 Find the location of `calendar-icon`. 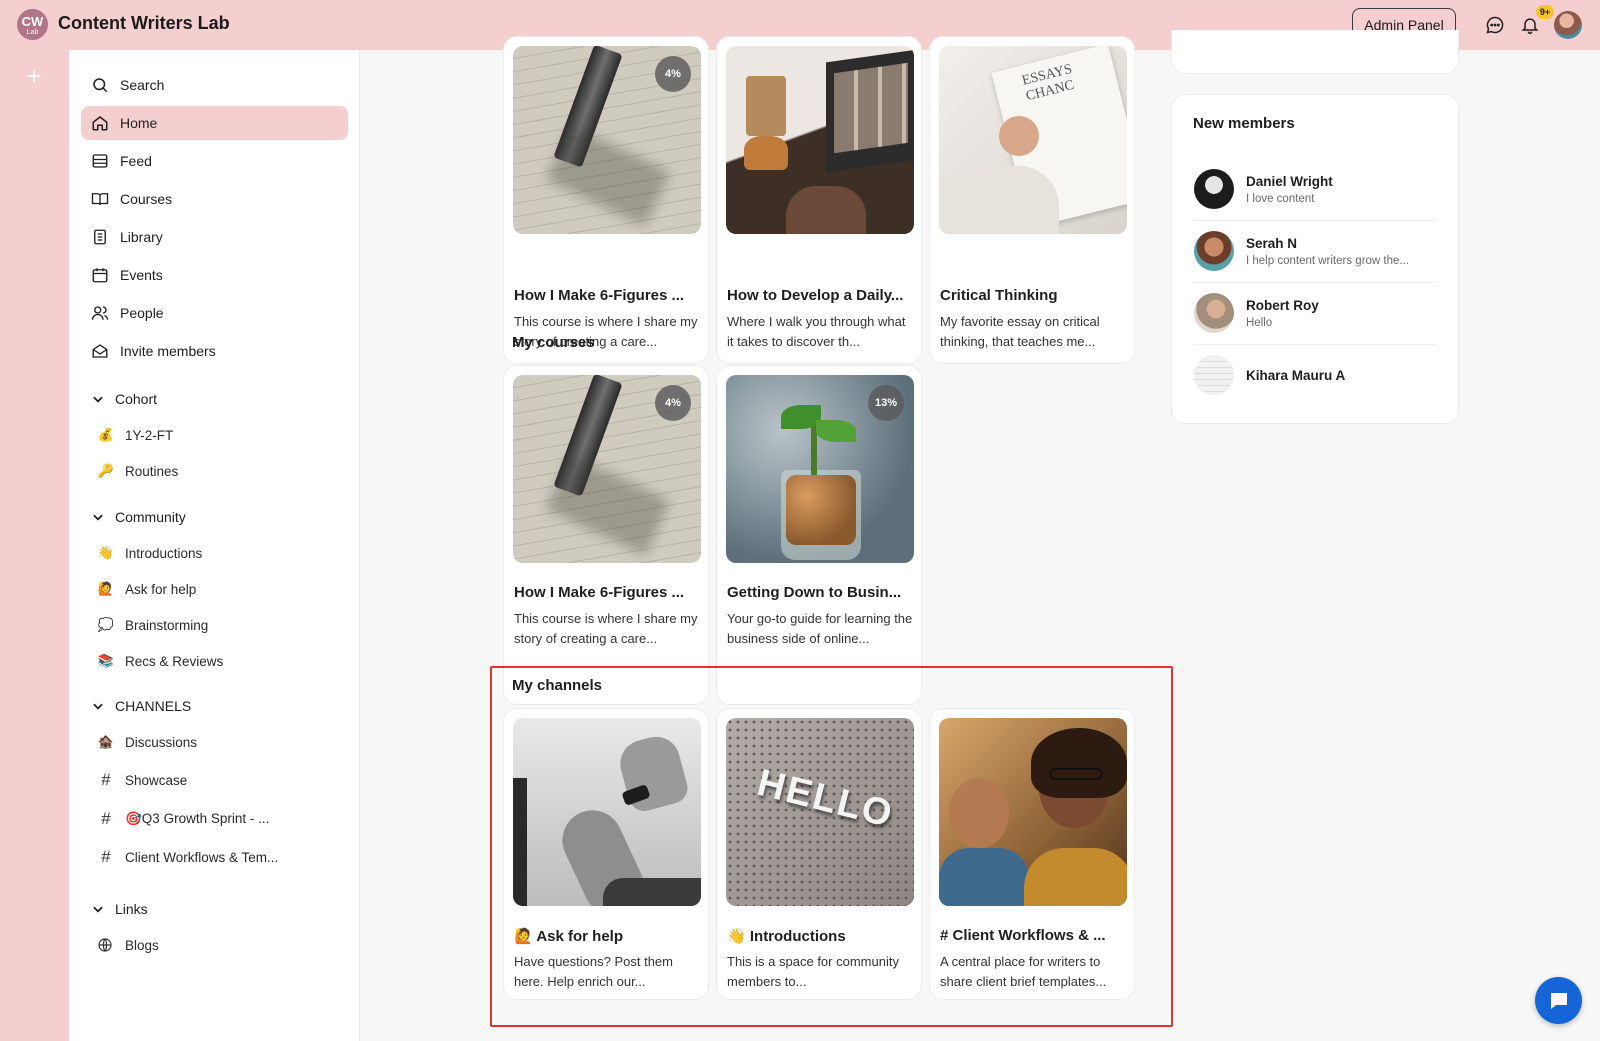

calendar-icon is located at coordinates (100, 275).